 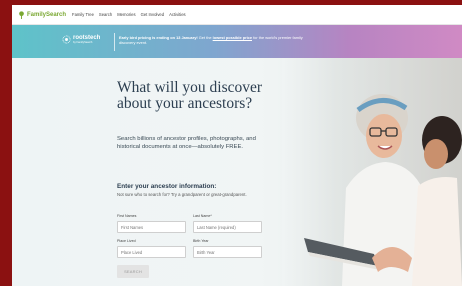 I want to click on place-lived-input, so click(x=151, y=252).